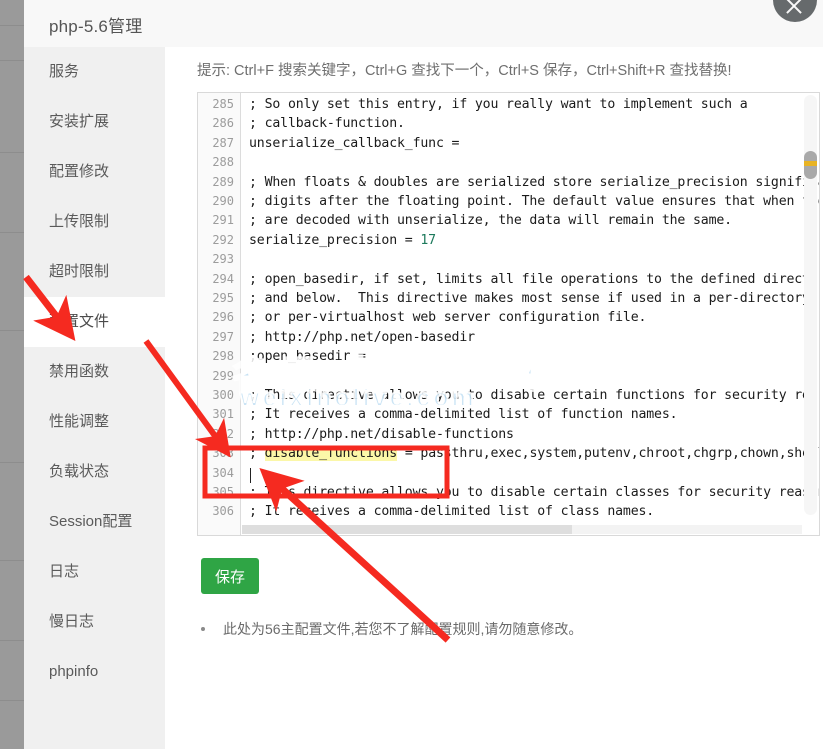  What do you see at coordinates (223, 278) in the screenshot?
I see `editor-line-number: 294` at bounding box center [223, 278].